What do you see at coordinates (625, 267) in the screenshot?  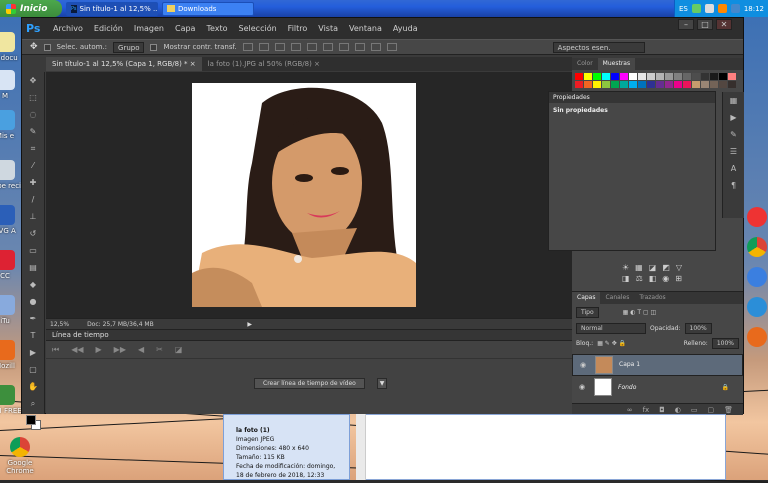 I see `brightness-icon: ☀` at bounding box center [625, 267].